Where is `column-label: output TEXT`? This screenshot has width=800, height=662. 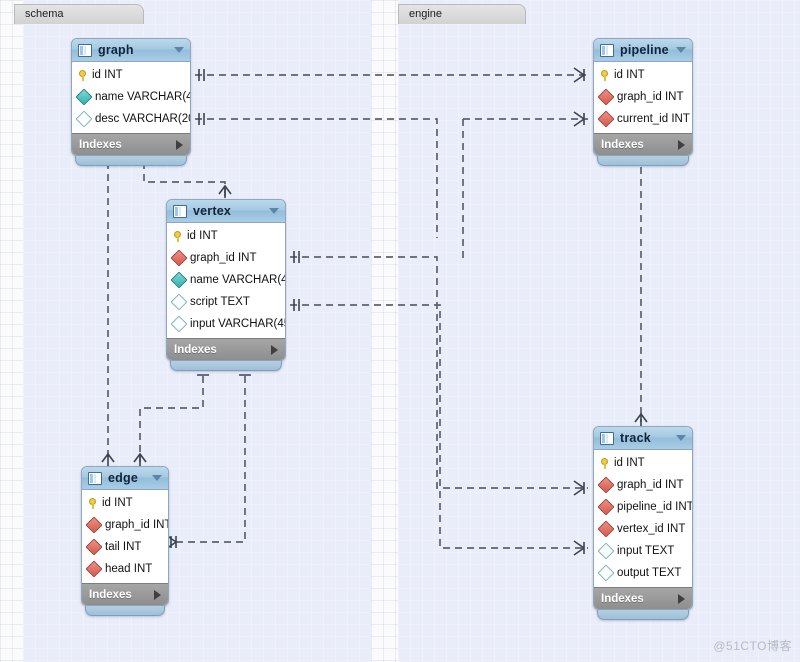
column-label: output TEXT is located at coordinates (649, 573).